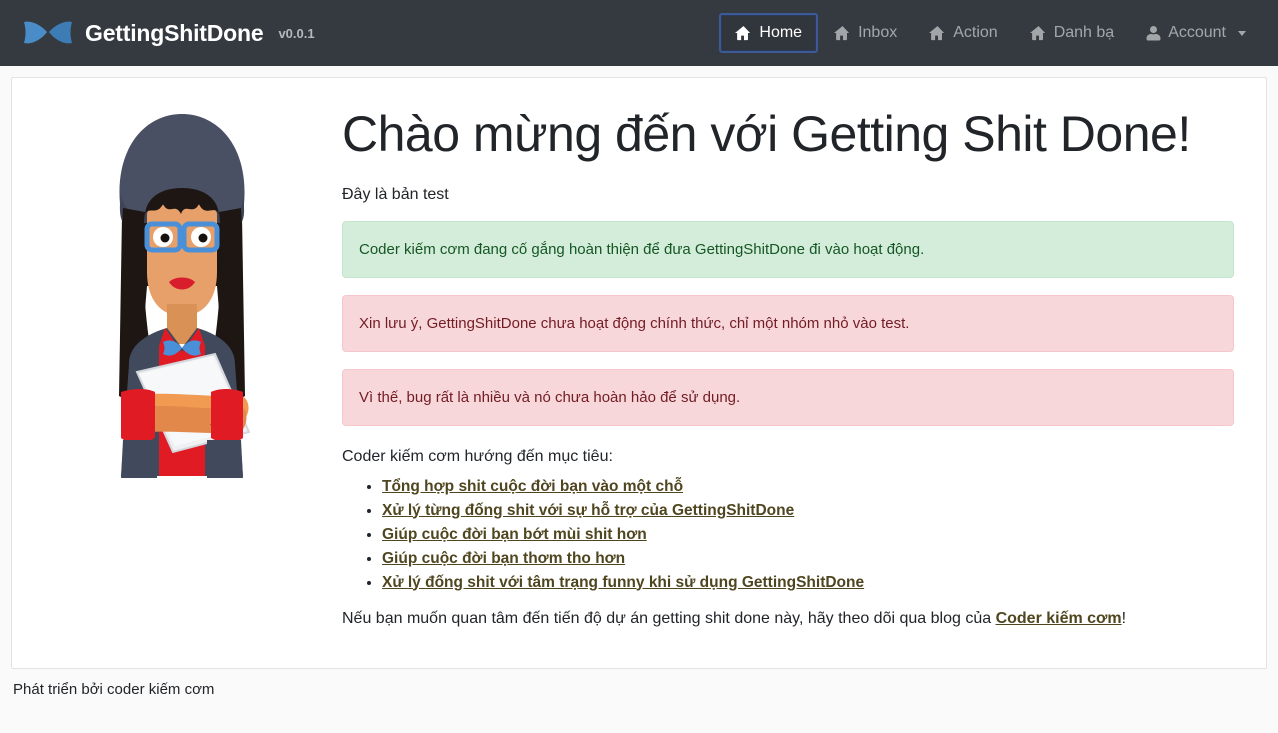 This screenshot has width=1278, height=733. Describe the element at coordinates (1124, 618) in the screenshot. I see `closing-text-after: !` at that location.